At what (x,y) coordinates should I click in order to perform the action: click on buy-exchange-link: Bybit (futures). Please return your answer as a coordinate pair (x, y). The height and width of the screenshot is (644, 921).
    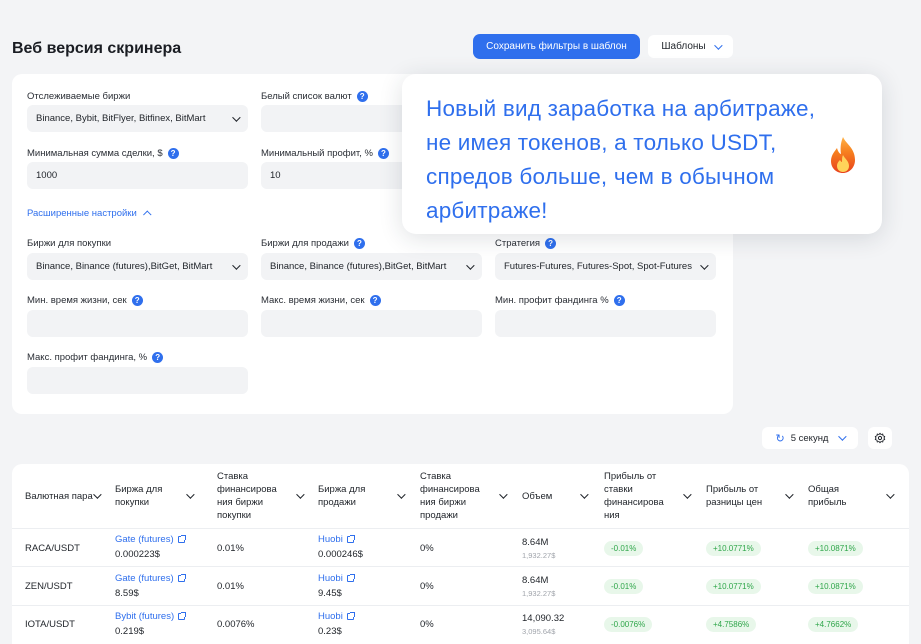
    Looking at the image, I should click on (151, 616).